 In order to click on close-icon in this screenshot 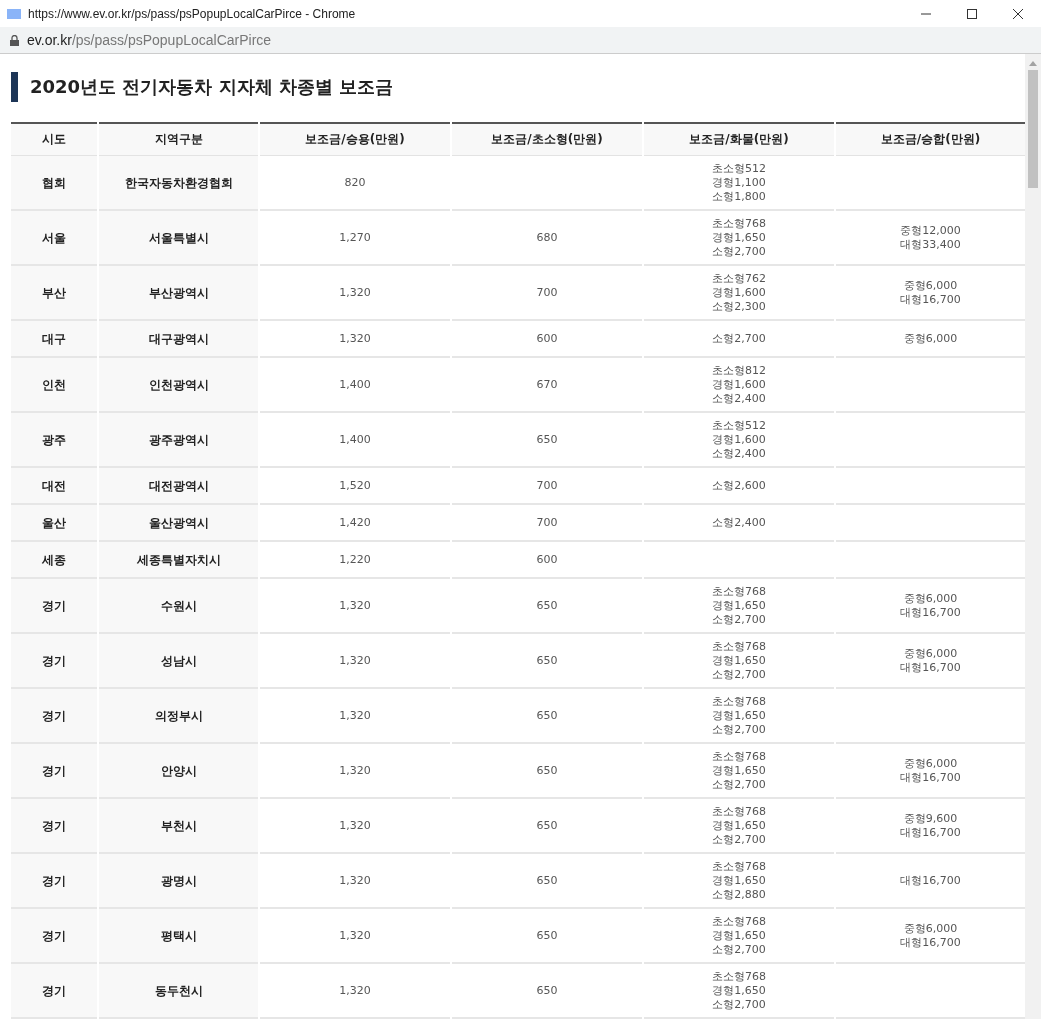, I will do `click(1018, 13)`.